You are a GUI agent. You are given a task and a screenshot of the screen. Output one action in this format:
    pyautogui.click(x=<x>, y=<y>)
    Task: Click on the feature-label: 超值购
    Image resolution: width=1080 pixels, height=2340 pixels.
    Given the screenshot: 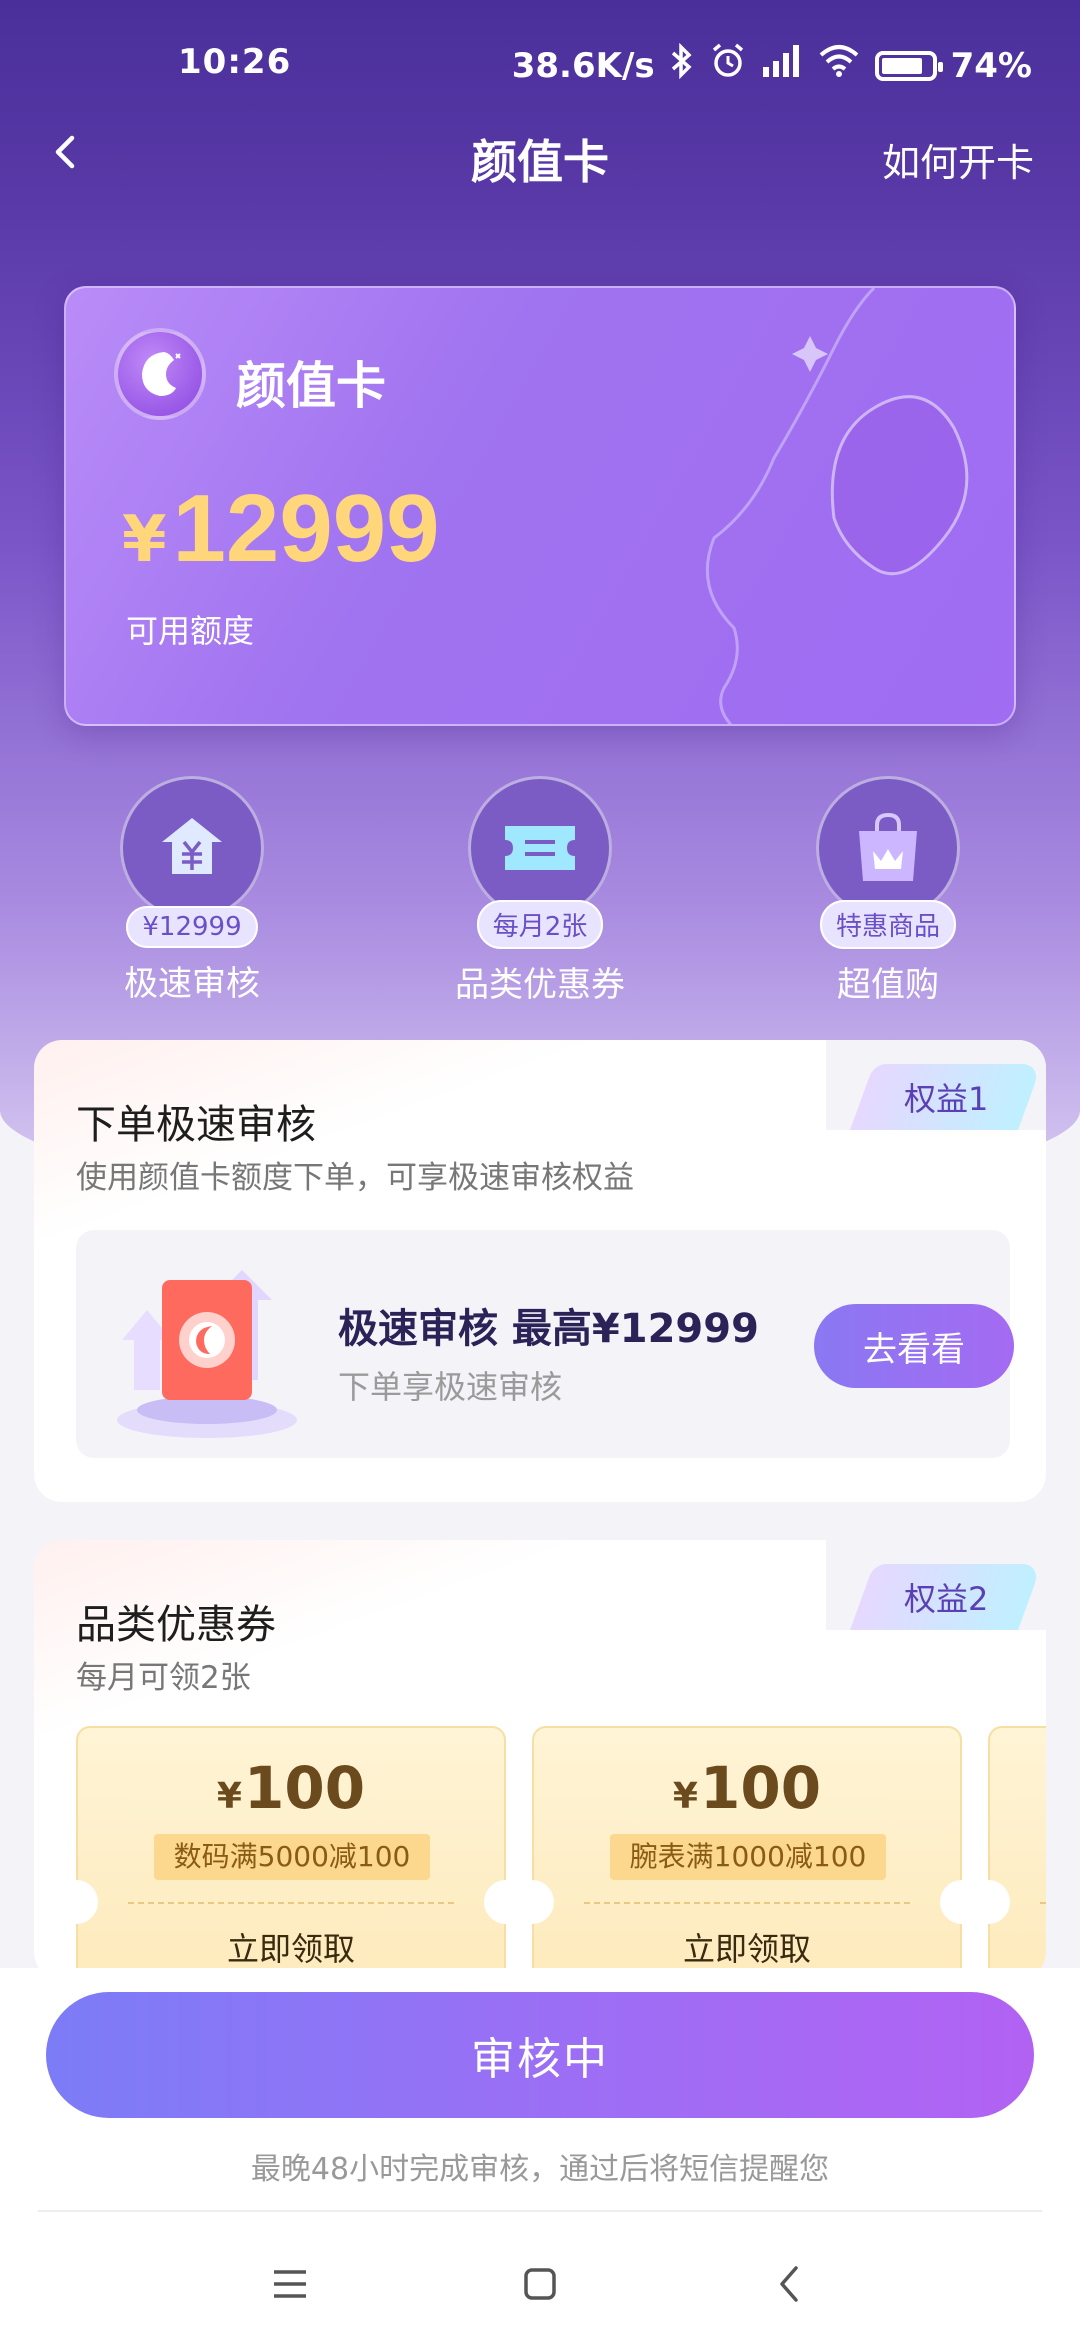 What is the action you would take?
    pyautogui.click(x=888, y=985)
    